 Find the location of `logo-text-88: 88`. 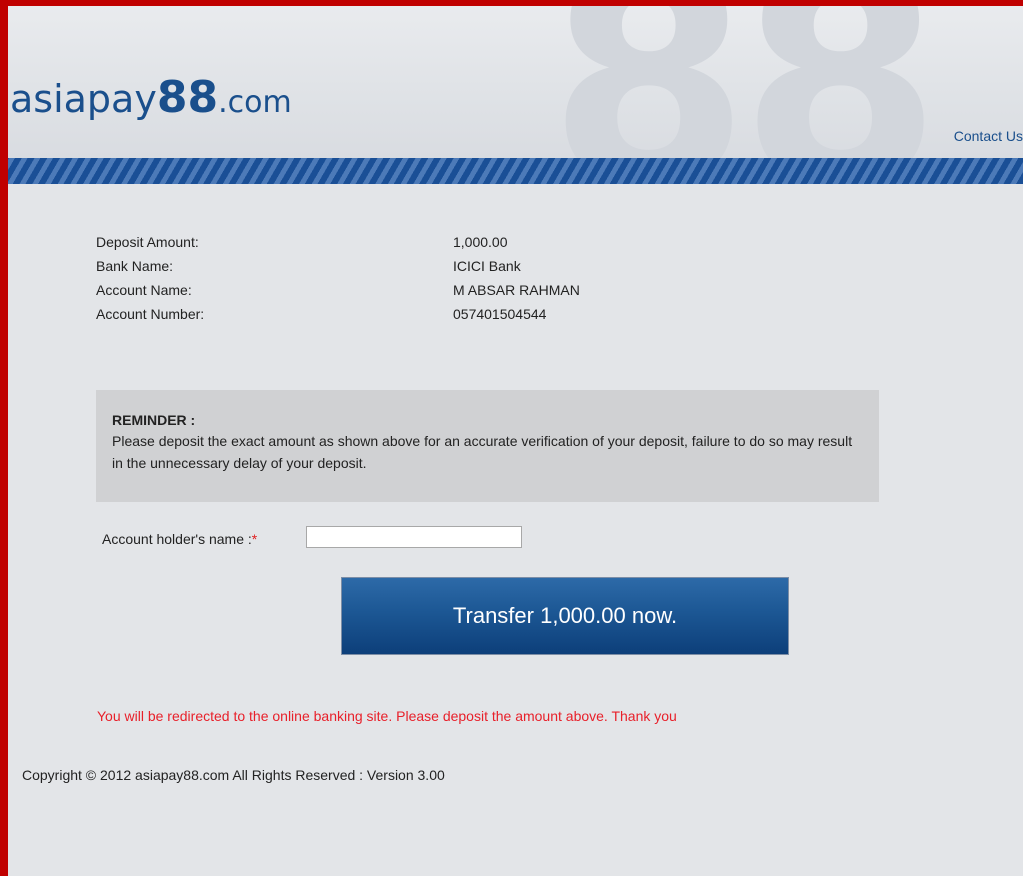

logo-text-88: 88 is located at coordinates (187, 97).